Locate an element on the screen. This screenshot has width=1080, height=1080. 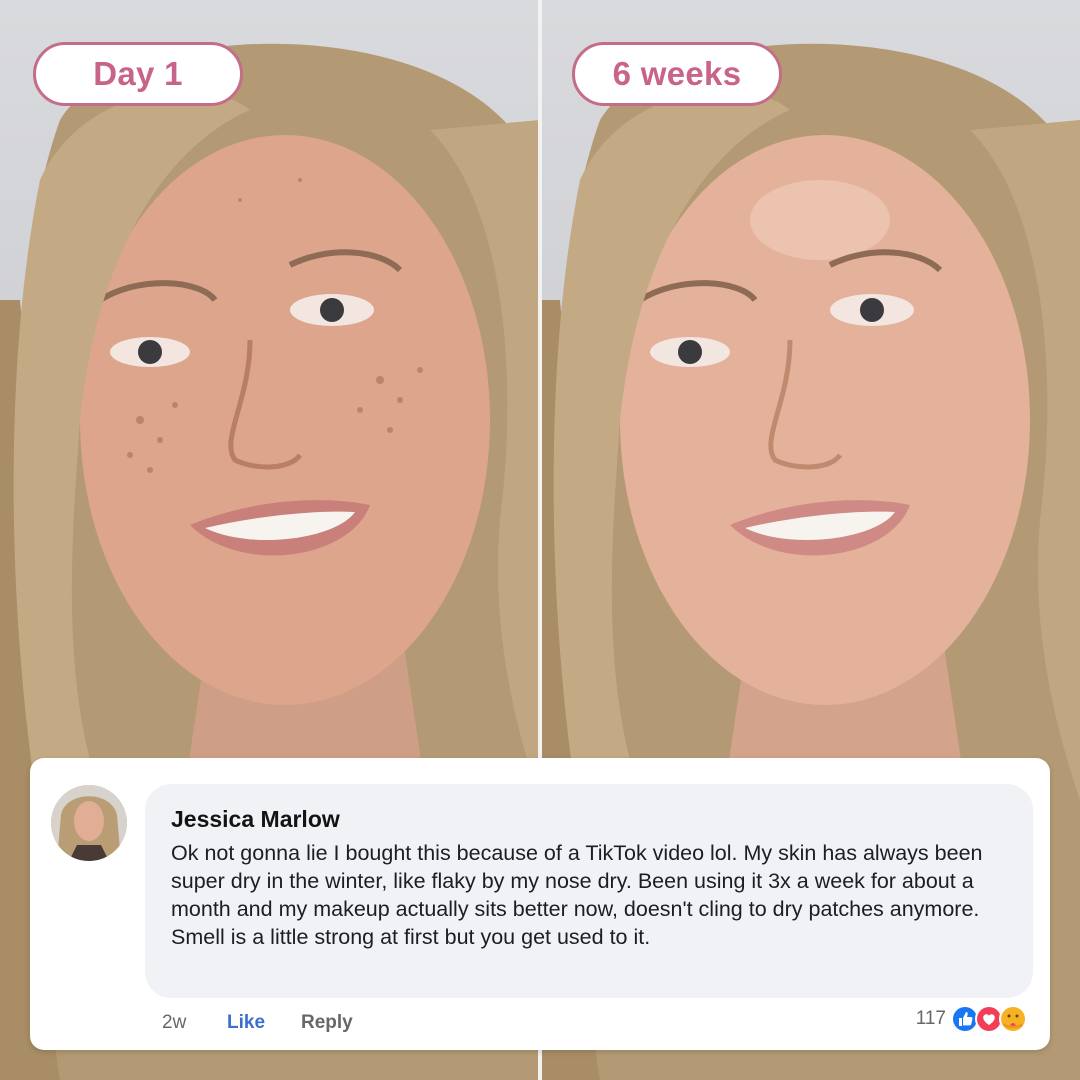
reaction-icons is located at coordinates (989, 1019).